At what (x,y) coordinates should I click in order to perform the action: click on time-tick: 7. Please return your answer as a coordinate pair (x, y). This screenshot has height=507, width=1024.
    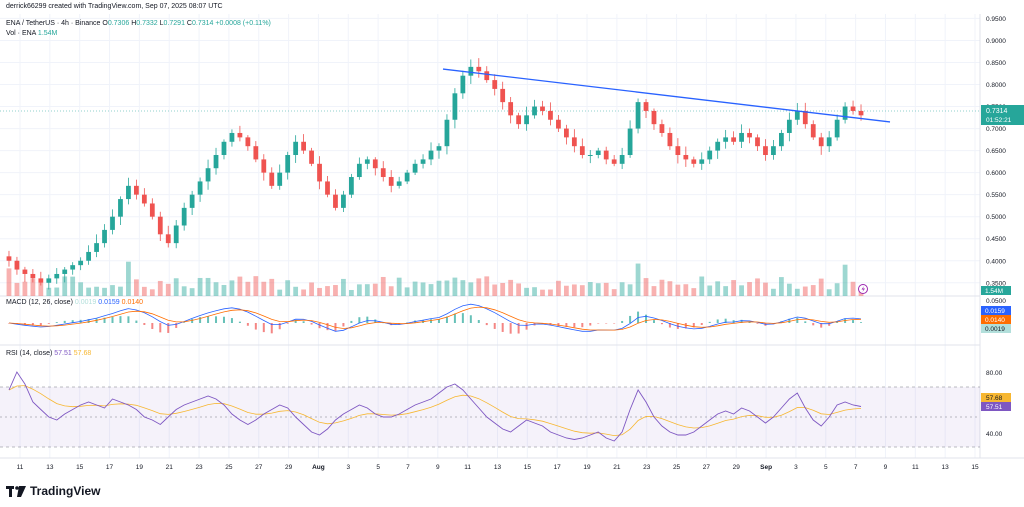
    Looking at the image, I should click on (856, 467).